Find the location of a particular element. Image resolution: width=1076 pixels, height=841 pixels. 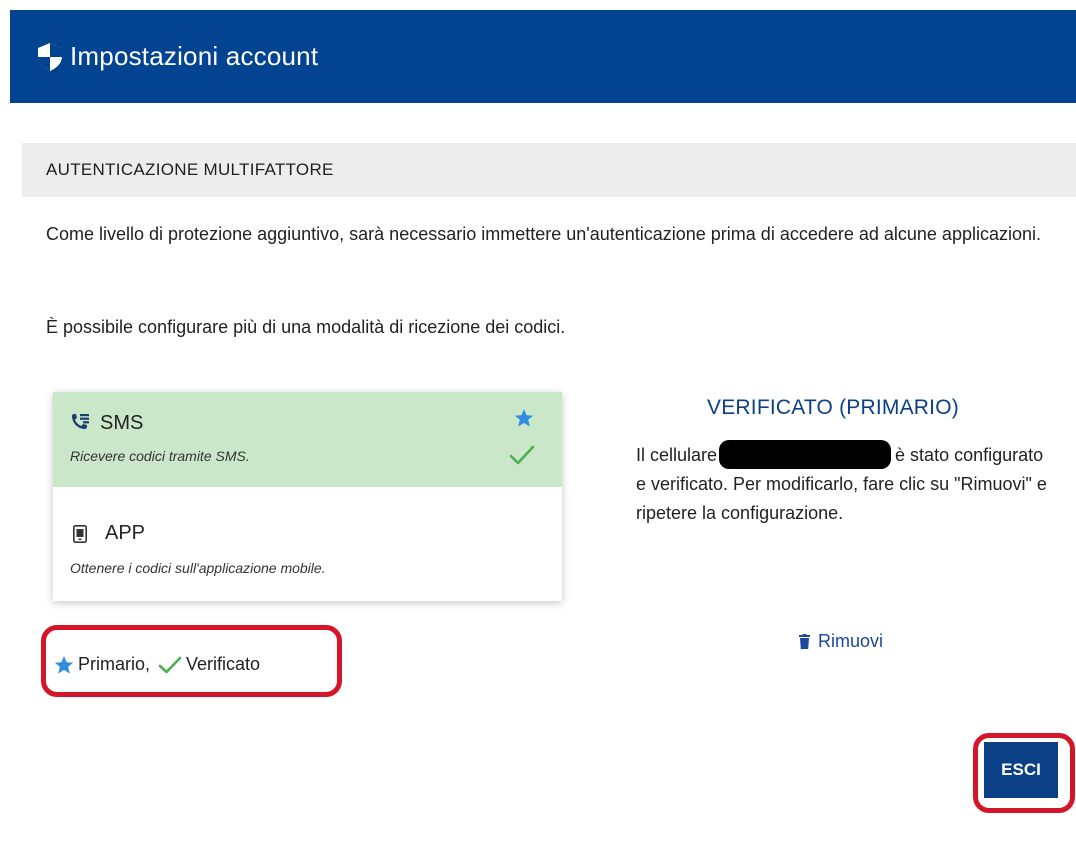

method-label-app: APP is located at coordinates (125, 533).